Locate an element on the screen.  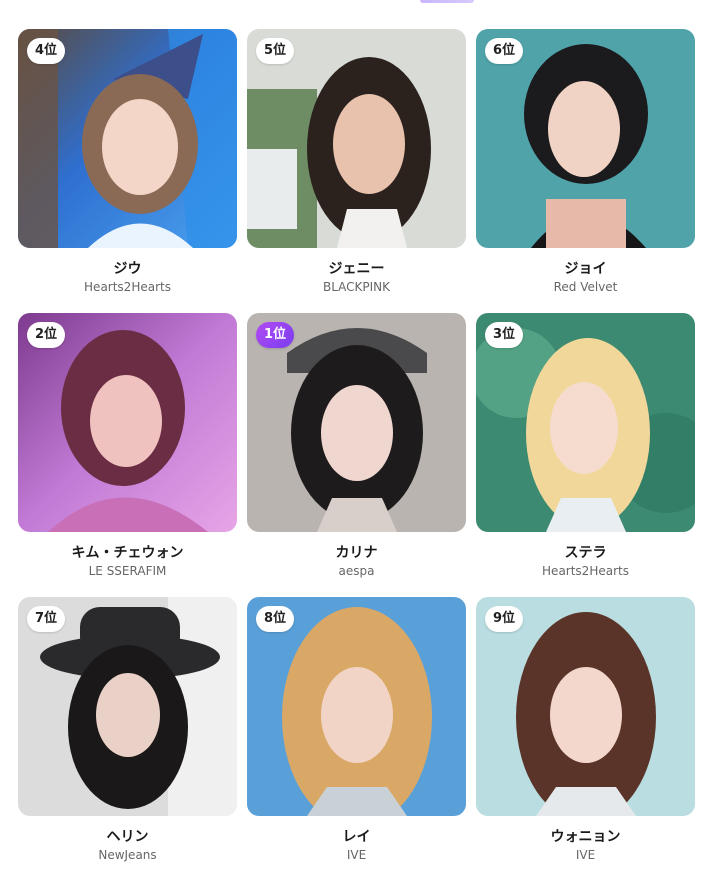
rank-badge: 9位 is located at coordinates (504, 619).